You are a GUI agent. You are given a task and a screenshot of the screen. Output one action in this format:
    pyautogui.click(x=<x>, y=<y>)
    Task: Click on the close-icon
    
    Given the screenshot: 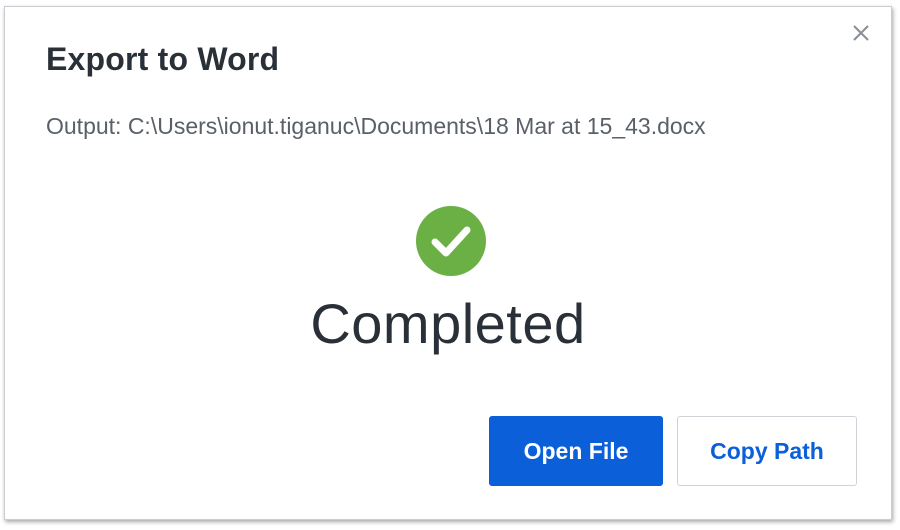 What is the action you would take?
    pyautogui.click(x=861, y=33)
    